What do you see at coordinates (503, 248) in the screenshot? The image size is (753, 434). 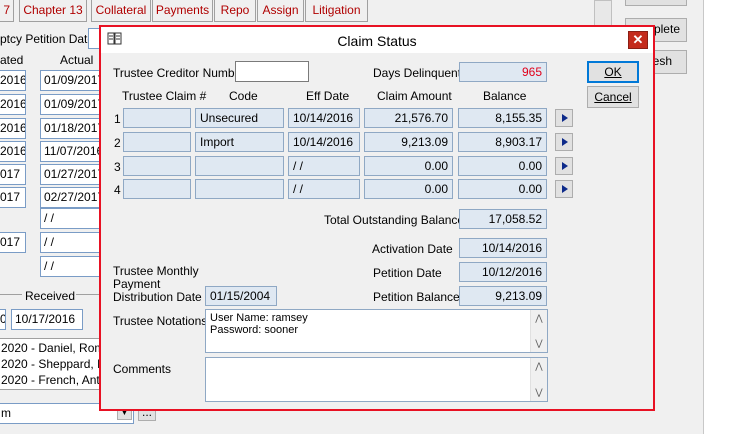 I see `activation-date-field: 10/14/2016` at bounding box center [503, 248].